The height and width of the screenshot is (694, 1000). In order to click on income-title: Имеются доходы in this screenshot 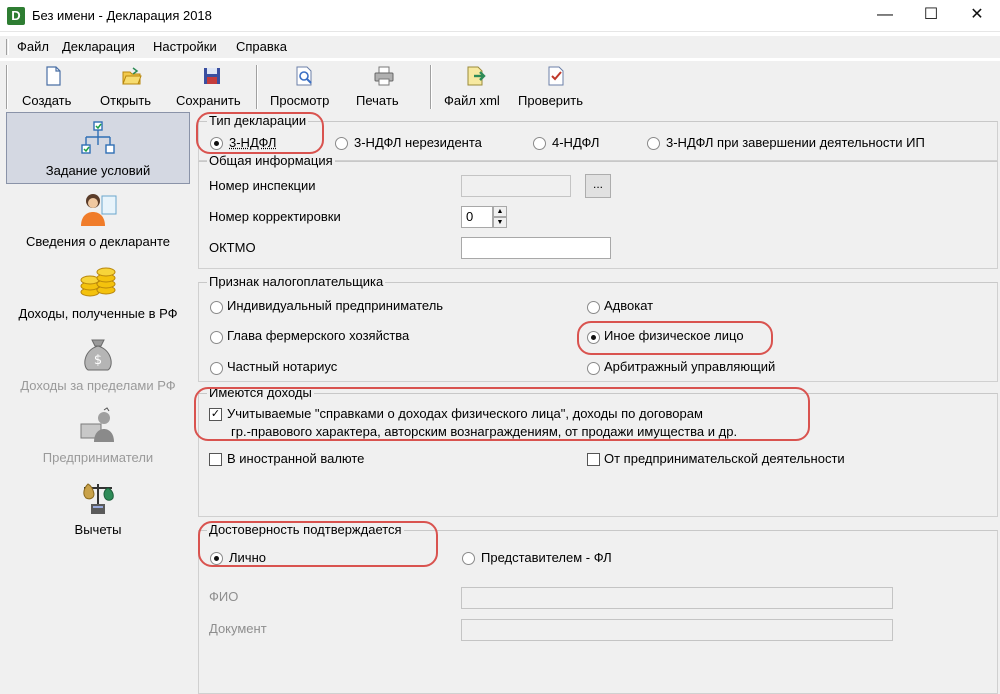, I will do `click(260, 392)`.